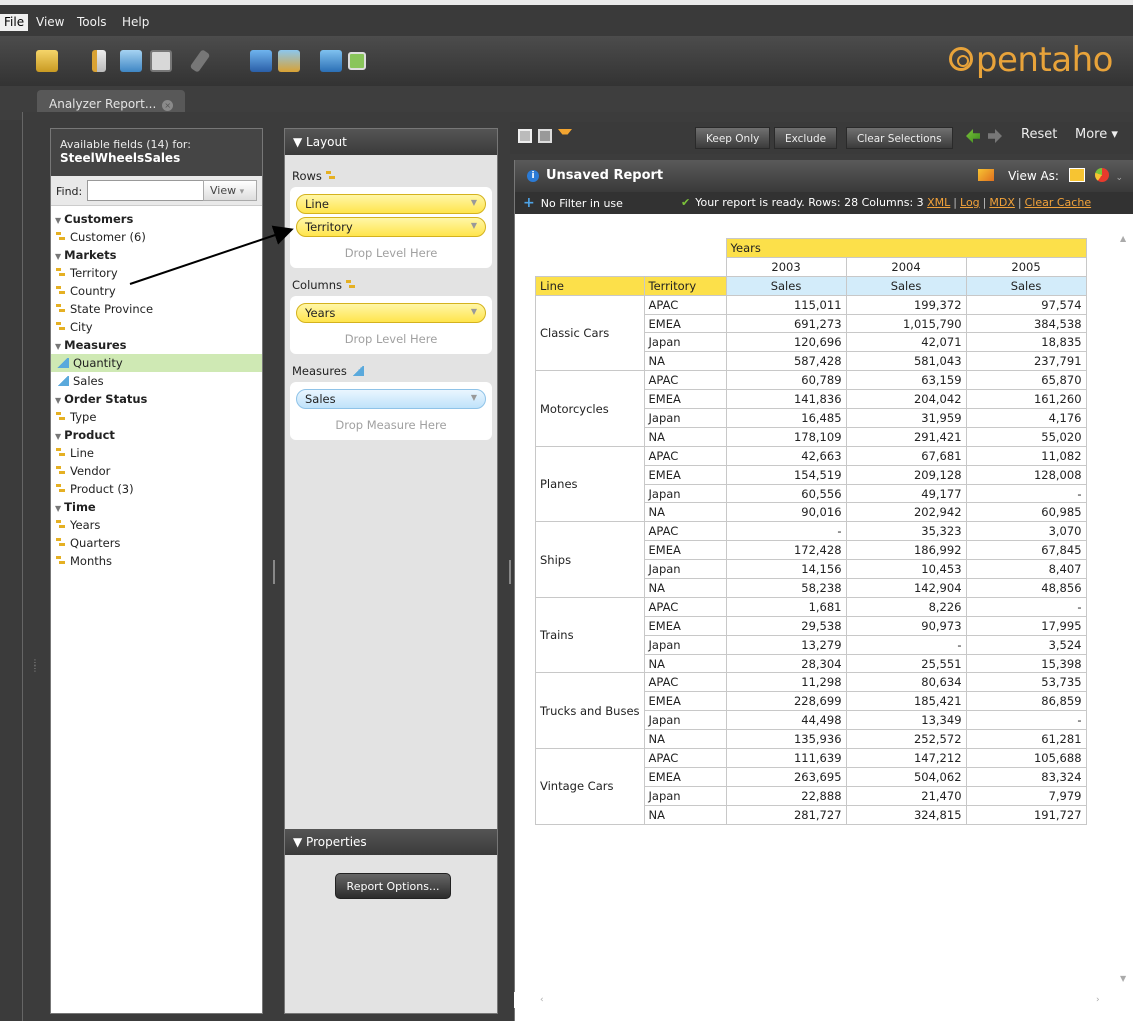 Image resolution: width=1133 pixels, height=1021 pixels. I want to click on measure-pill-sales: Sales ▼, so click(391, 399).